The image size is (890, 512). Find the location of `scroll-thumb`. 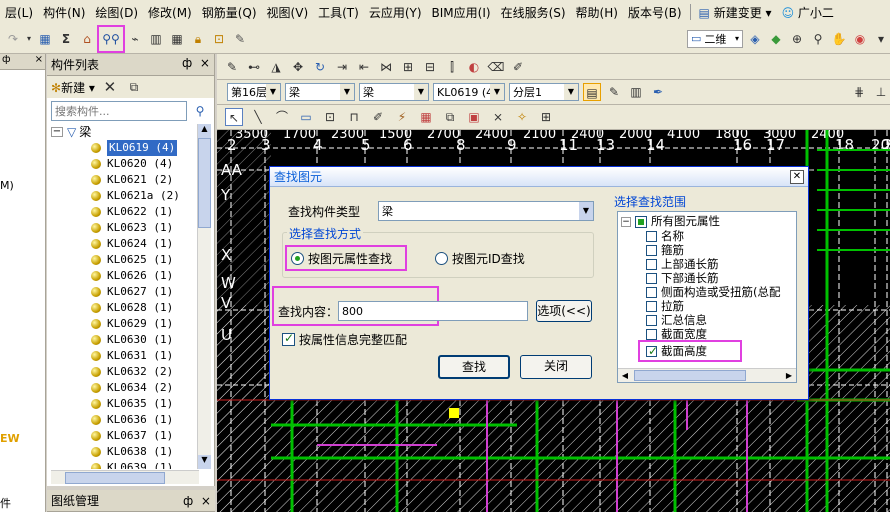

scroll-thumb is located at coordinates (204, 183).